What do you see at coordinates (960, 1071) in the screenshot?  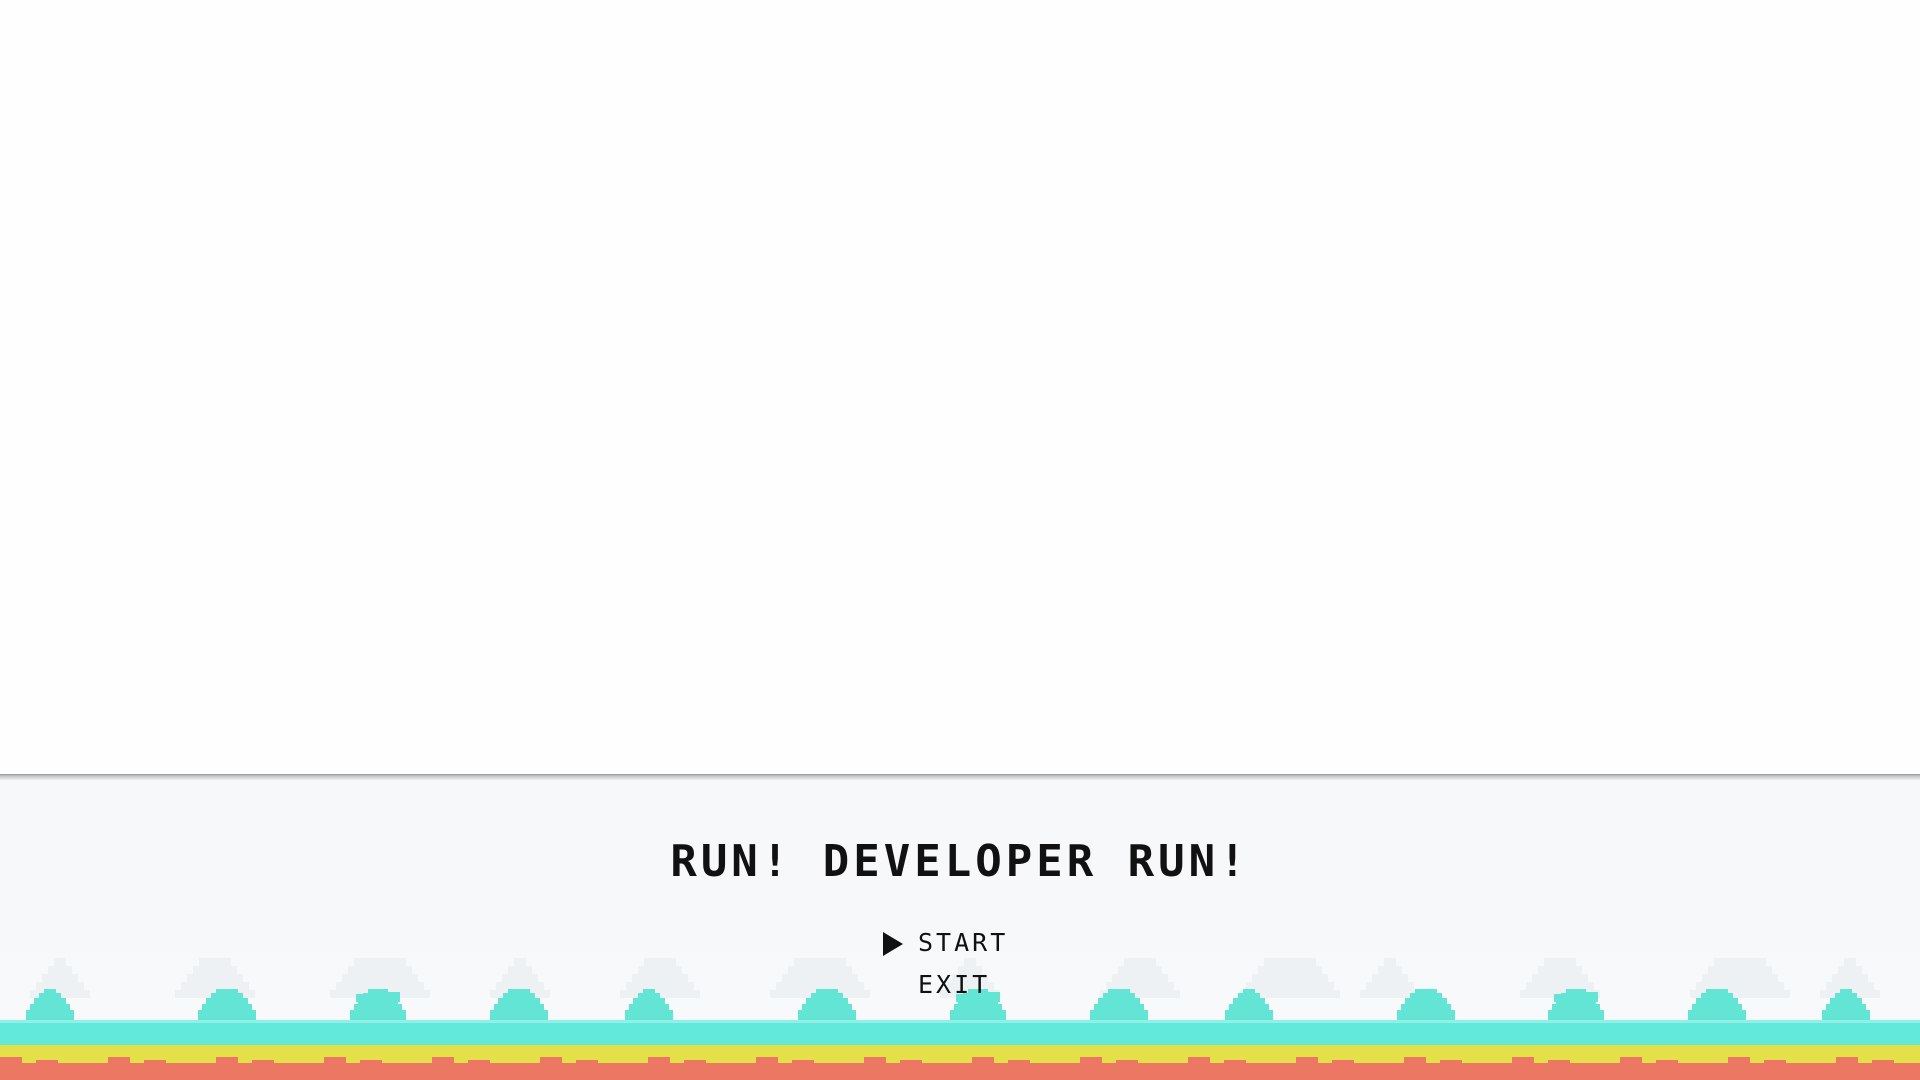 I see `ground-red-stripe` at bounding box center [960, 1071].